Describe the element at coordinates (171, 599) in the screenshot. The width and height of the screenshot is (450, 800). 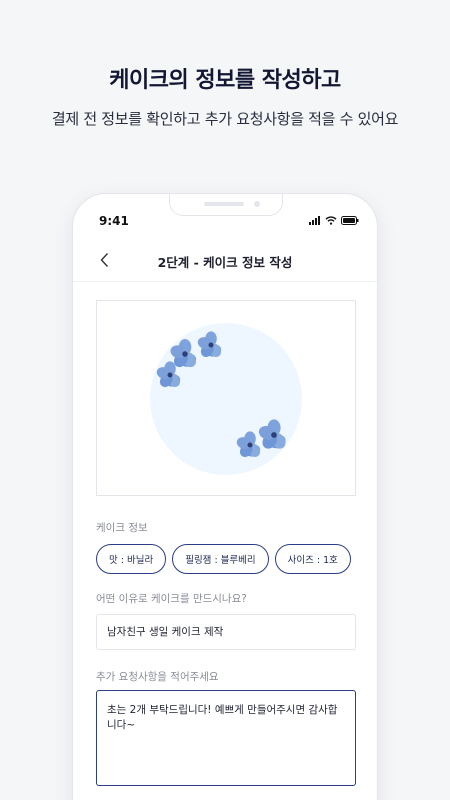
I see `reason-label: 어떤 이유로 케이크를 만드시나요?` at that location.